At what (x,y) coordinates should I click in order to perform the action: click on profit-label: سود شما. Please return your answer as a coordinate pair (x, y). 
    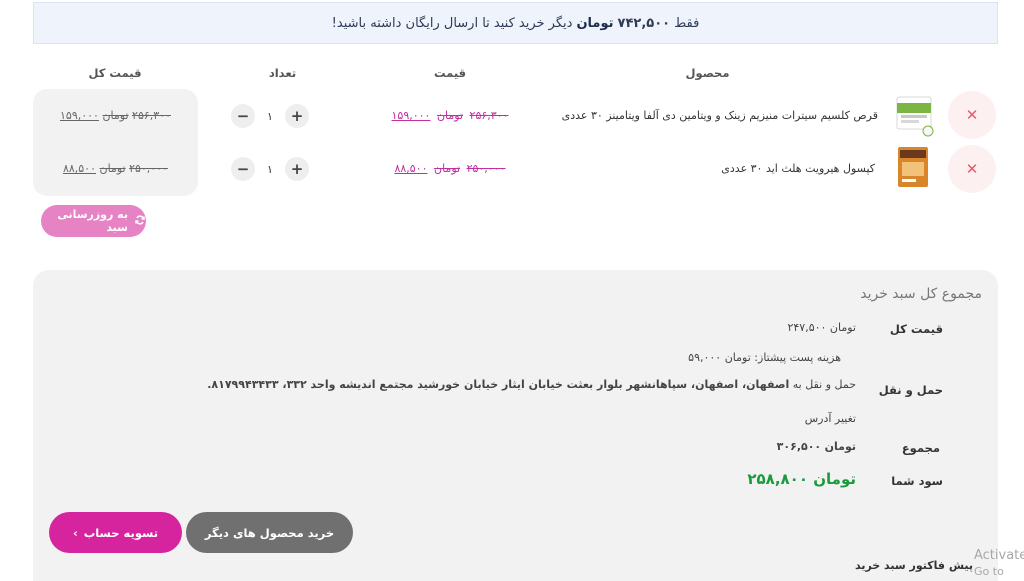
    Looking at the image, I should click on (917, 481).